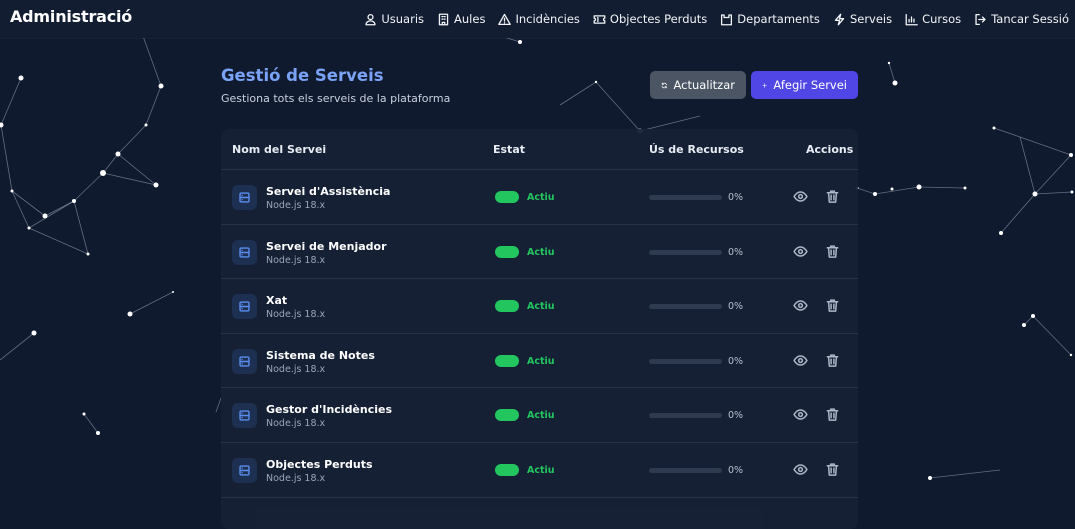  Describe the element at coordinates (370, 19) in the screenshot. I see `user-icon` at that location.